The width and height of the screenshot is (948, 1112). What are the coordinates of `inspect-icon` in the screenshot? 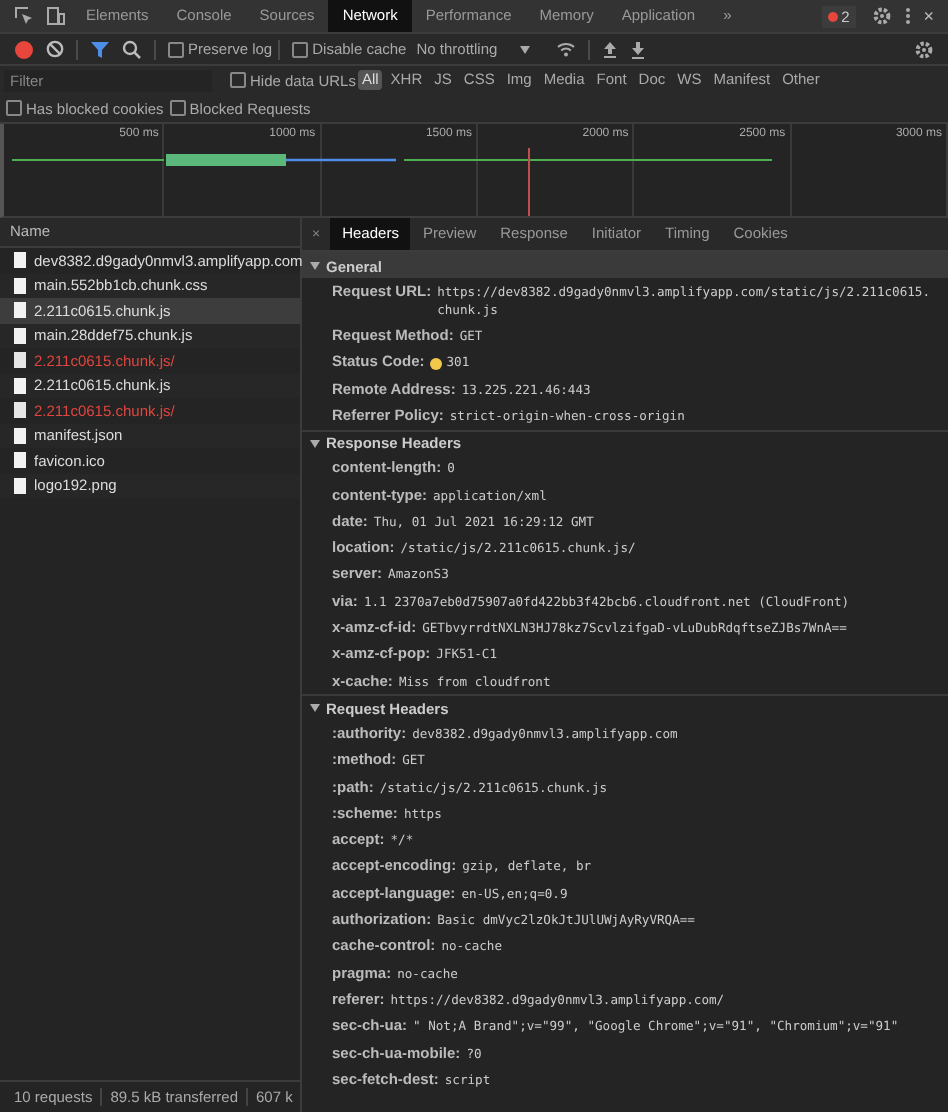 It's located at (24, 16).